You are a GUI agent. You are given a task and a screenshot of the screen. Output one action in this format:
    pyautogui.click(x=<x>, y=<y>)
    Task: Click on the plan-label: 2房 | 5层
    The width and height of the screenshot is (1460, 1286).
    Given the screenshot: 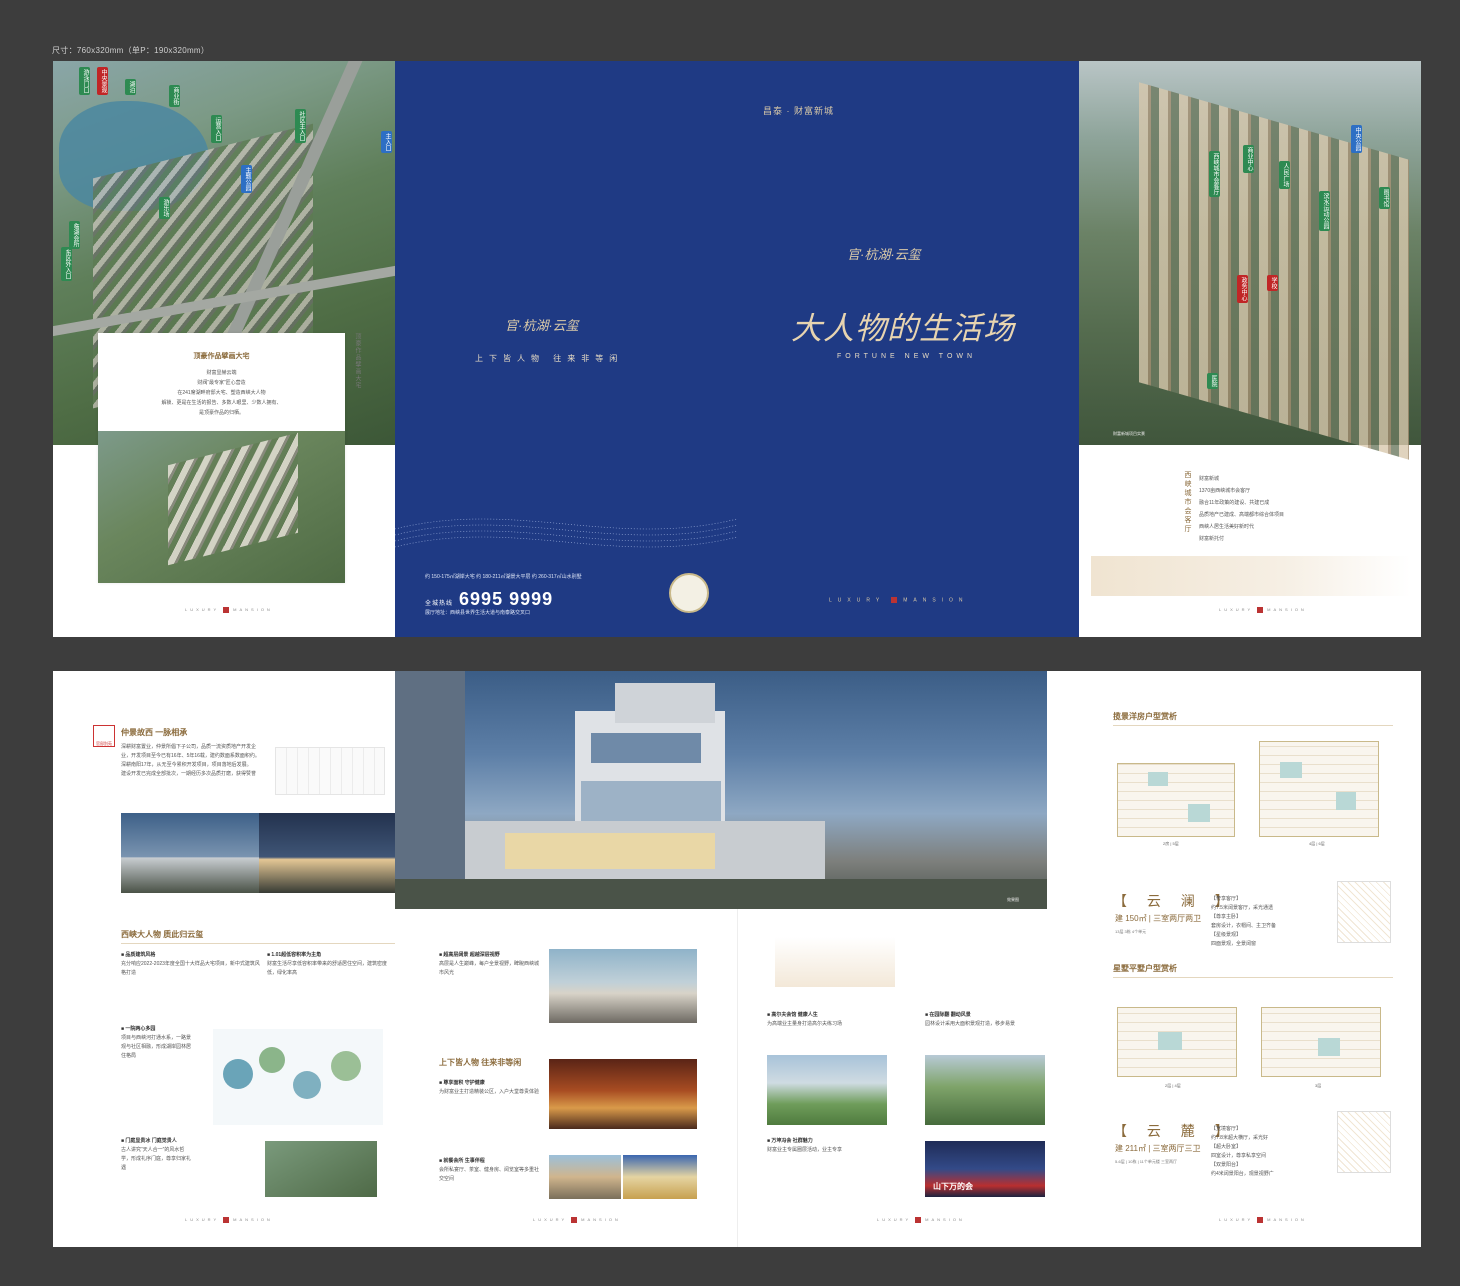 What is the action you would take?
    pyautogui.click(x=1171, y=843)
    